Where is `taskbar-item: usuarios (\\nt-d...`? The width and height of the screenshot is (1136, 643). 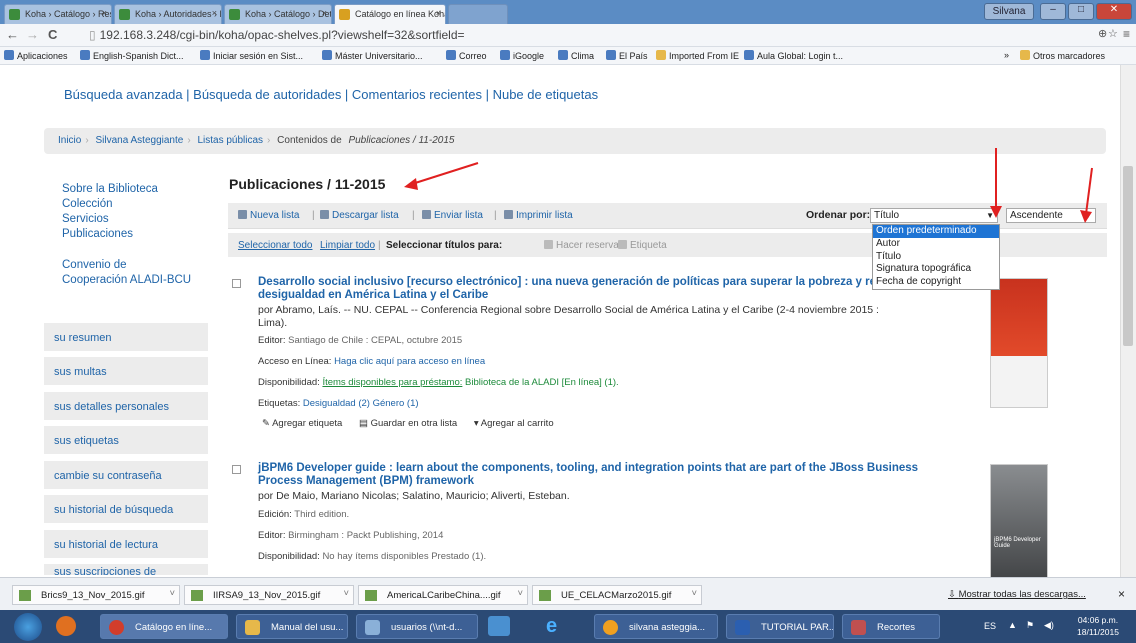 taskbar-item: usuarios (\\nt-d... is located at coordinates (417, 626).